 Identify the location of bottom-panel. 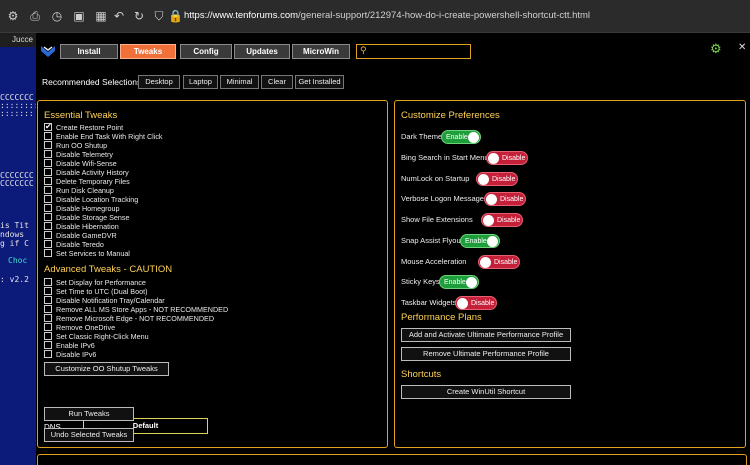
(392, 459).